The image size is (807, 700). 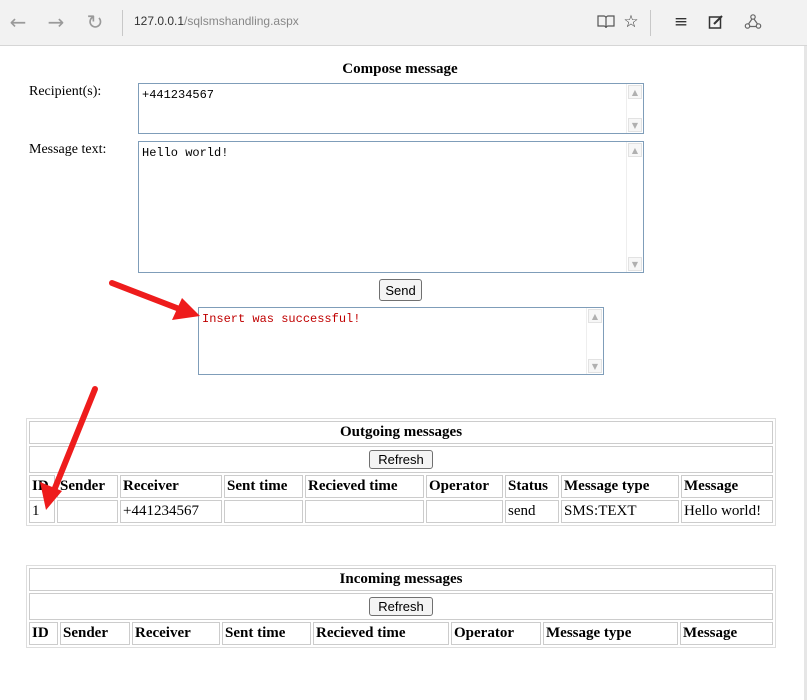 I want to click on recipients-value: +441234567, so click(x=178, y=95).